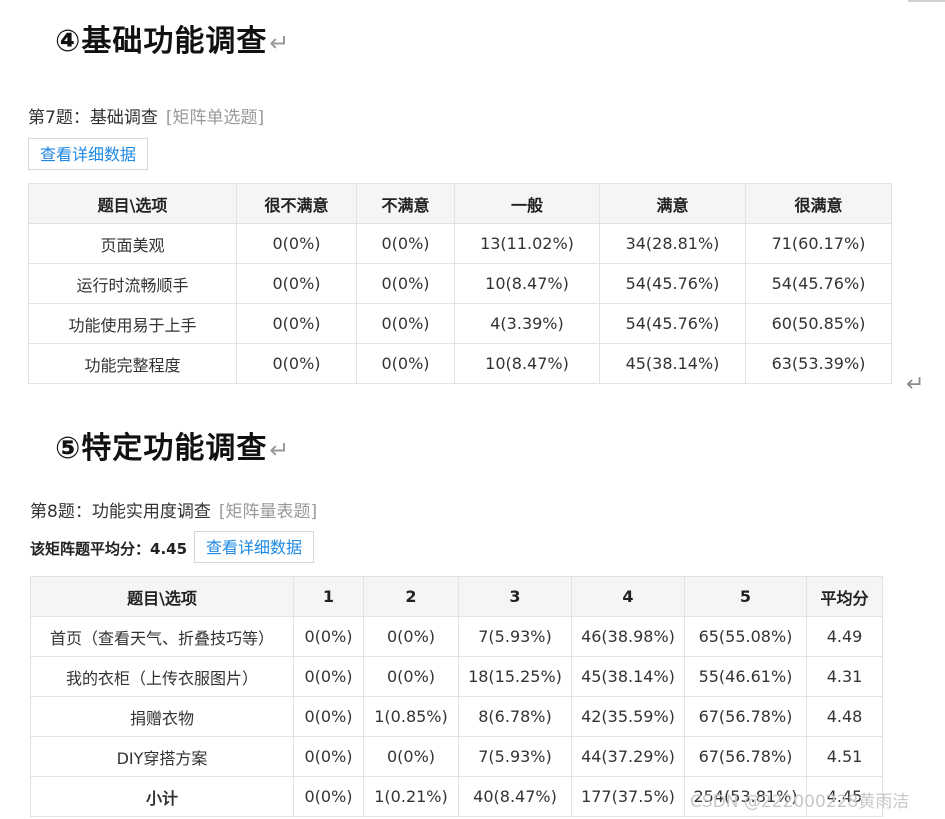 Image resolution: width=945 pixels, height=819 pixels. What do you see at coordinates (515, 796) in the screenshot?
I see `table-cell: 40(8.47%)` at bounding box center [515, 796].